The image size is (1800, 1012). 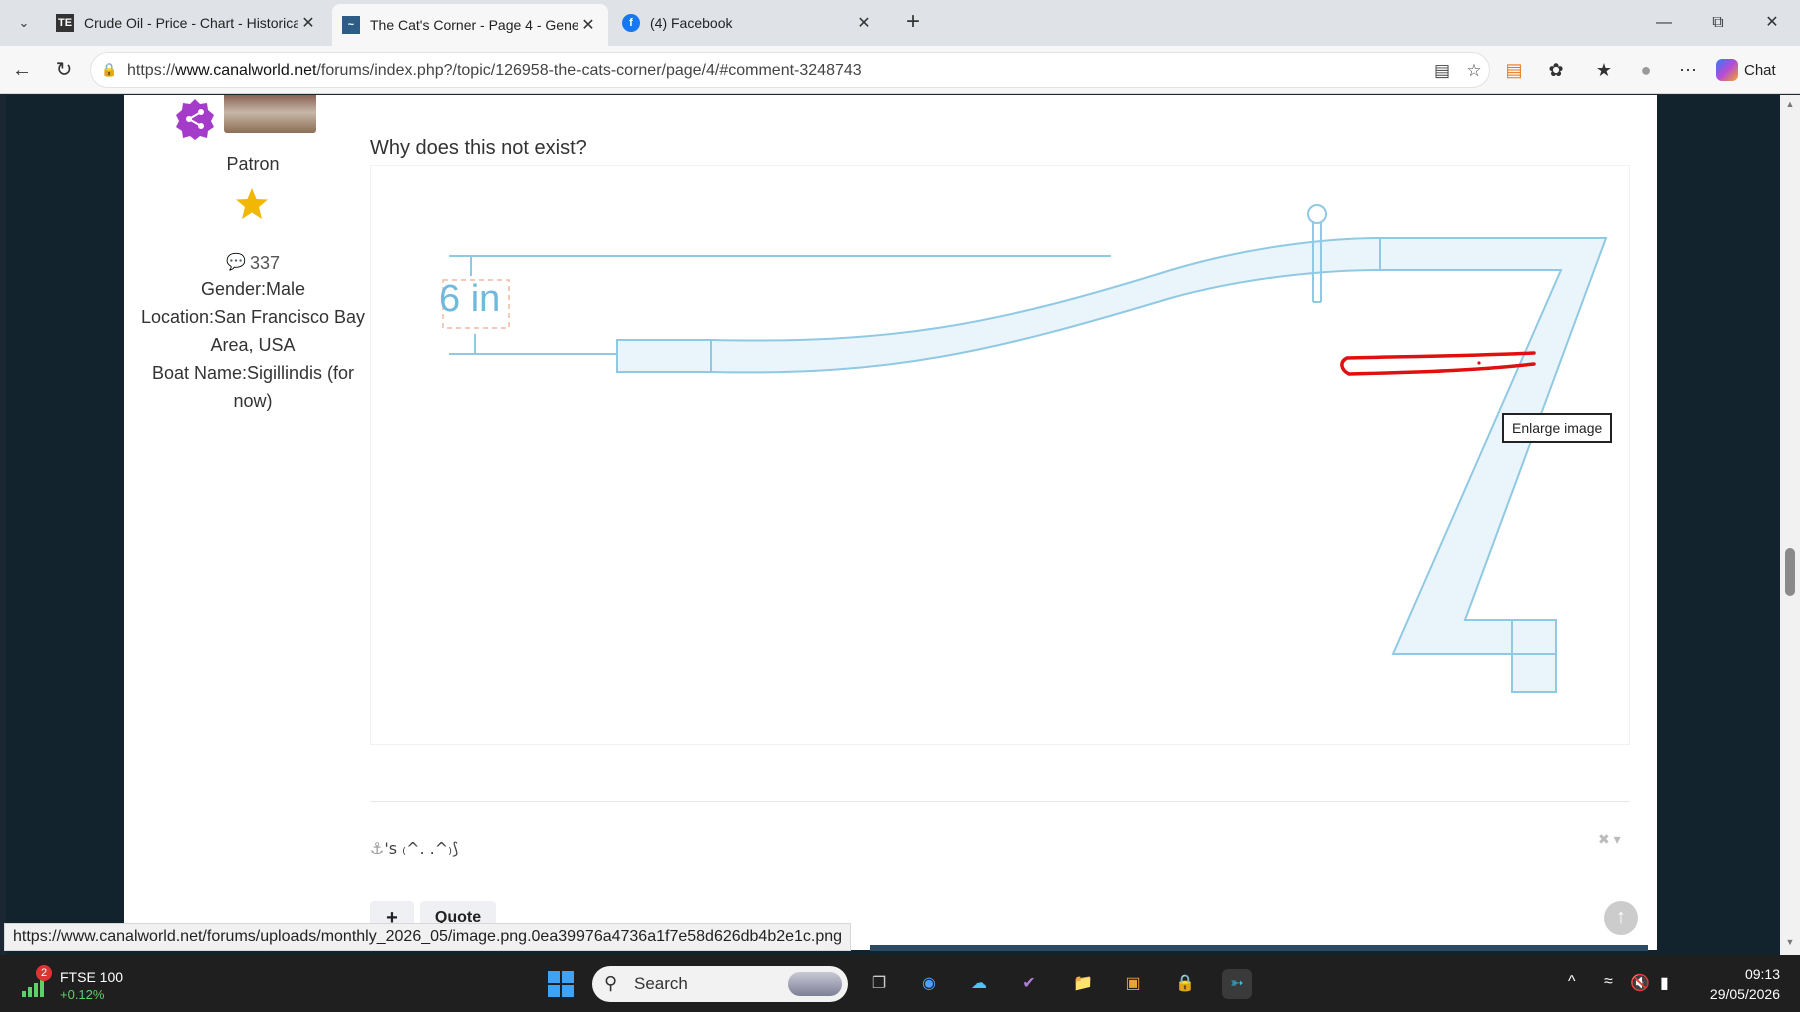 I want to click on tab-list-chevron-icon: ⌄, so click(x=24, y=23).